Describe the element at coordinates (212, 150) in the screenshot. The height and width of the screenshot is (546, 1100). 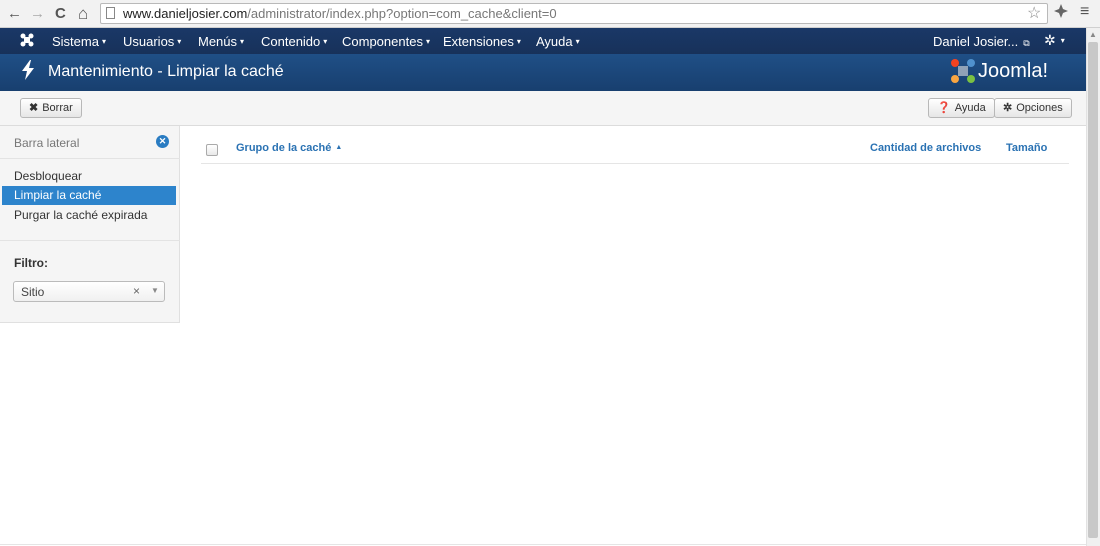
I see `select-all-checkbox` at that location.